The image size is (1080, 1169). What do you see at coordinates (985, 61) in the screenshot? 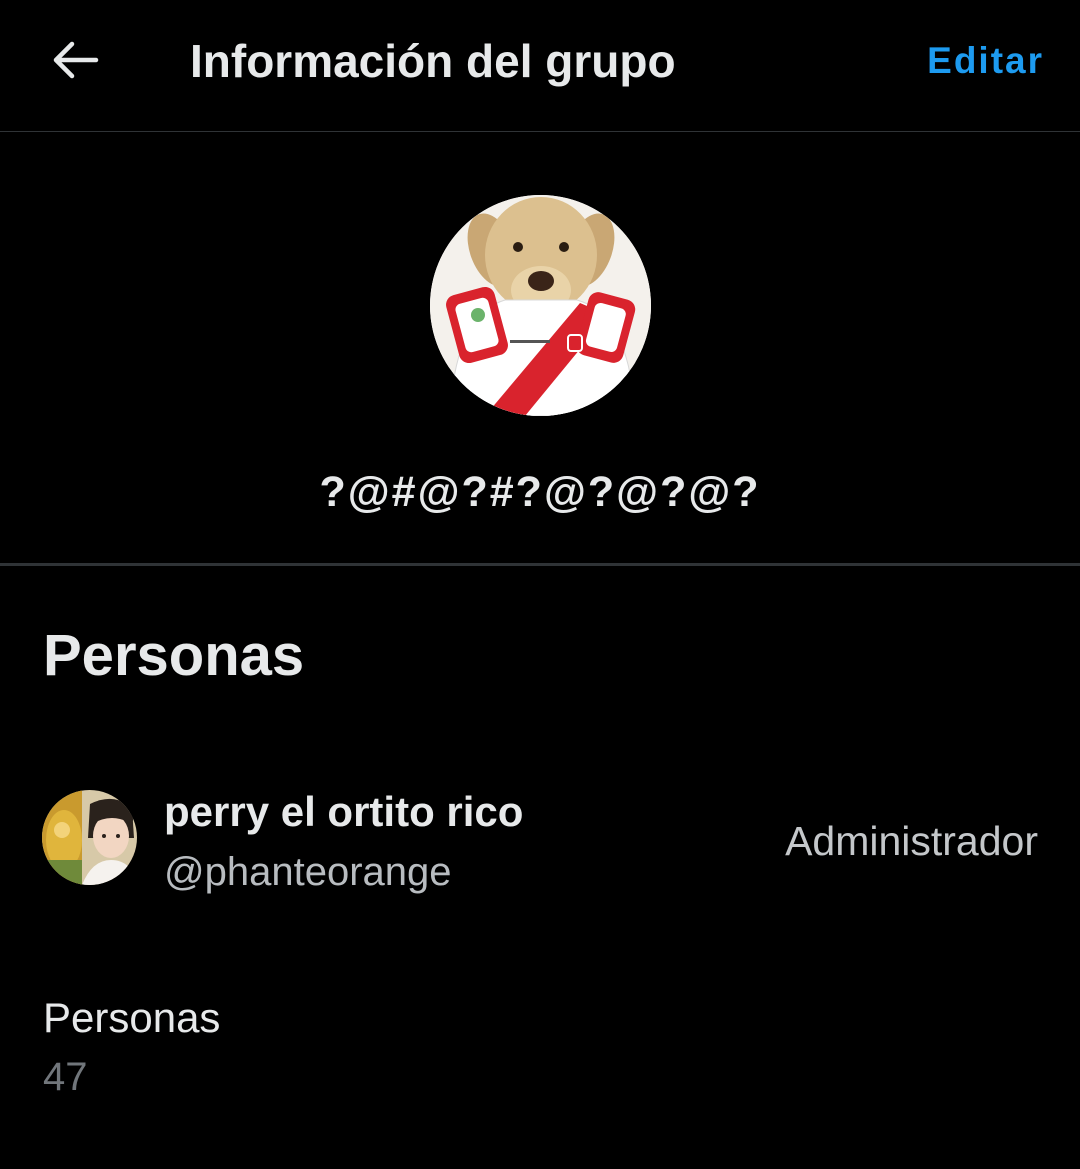
I see `edit-button: Editar` at bounding box center [985, 61].